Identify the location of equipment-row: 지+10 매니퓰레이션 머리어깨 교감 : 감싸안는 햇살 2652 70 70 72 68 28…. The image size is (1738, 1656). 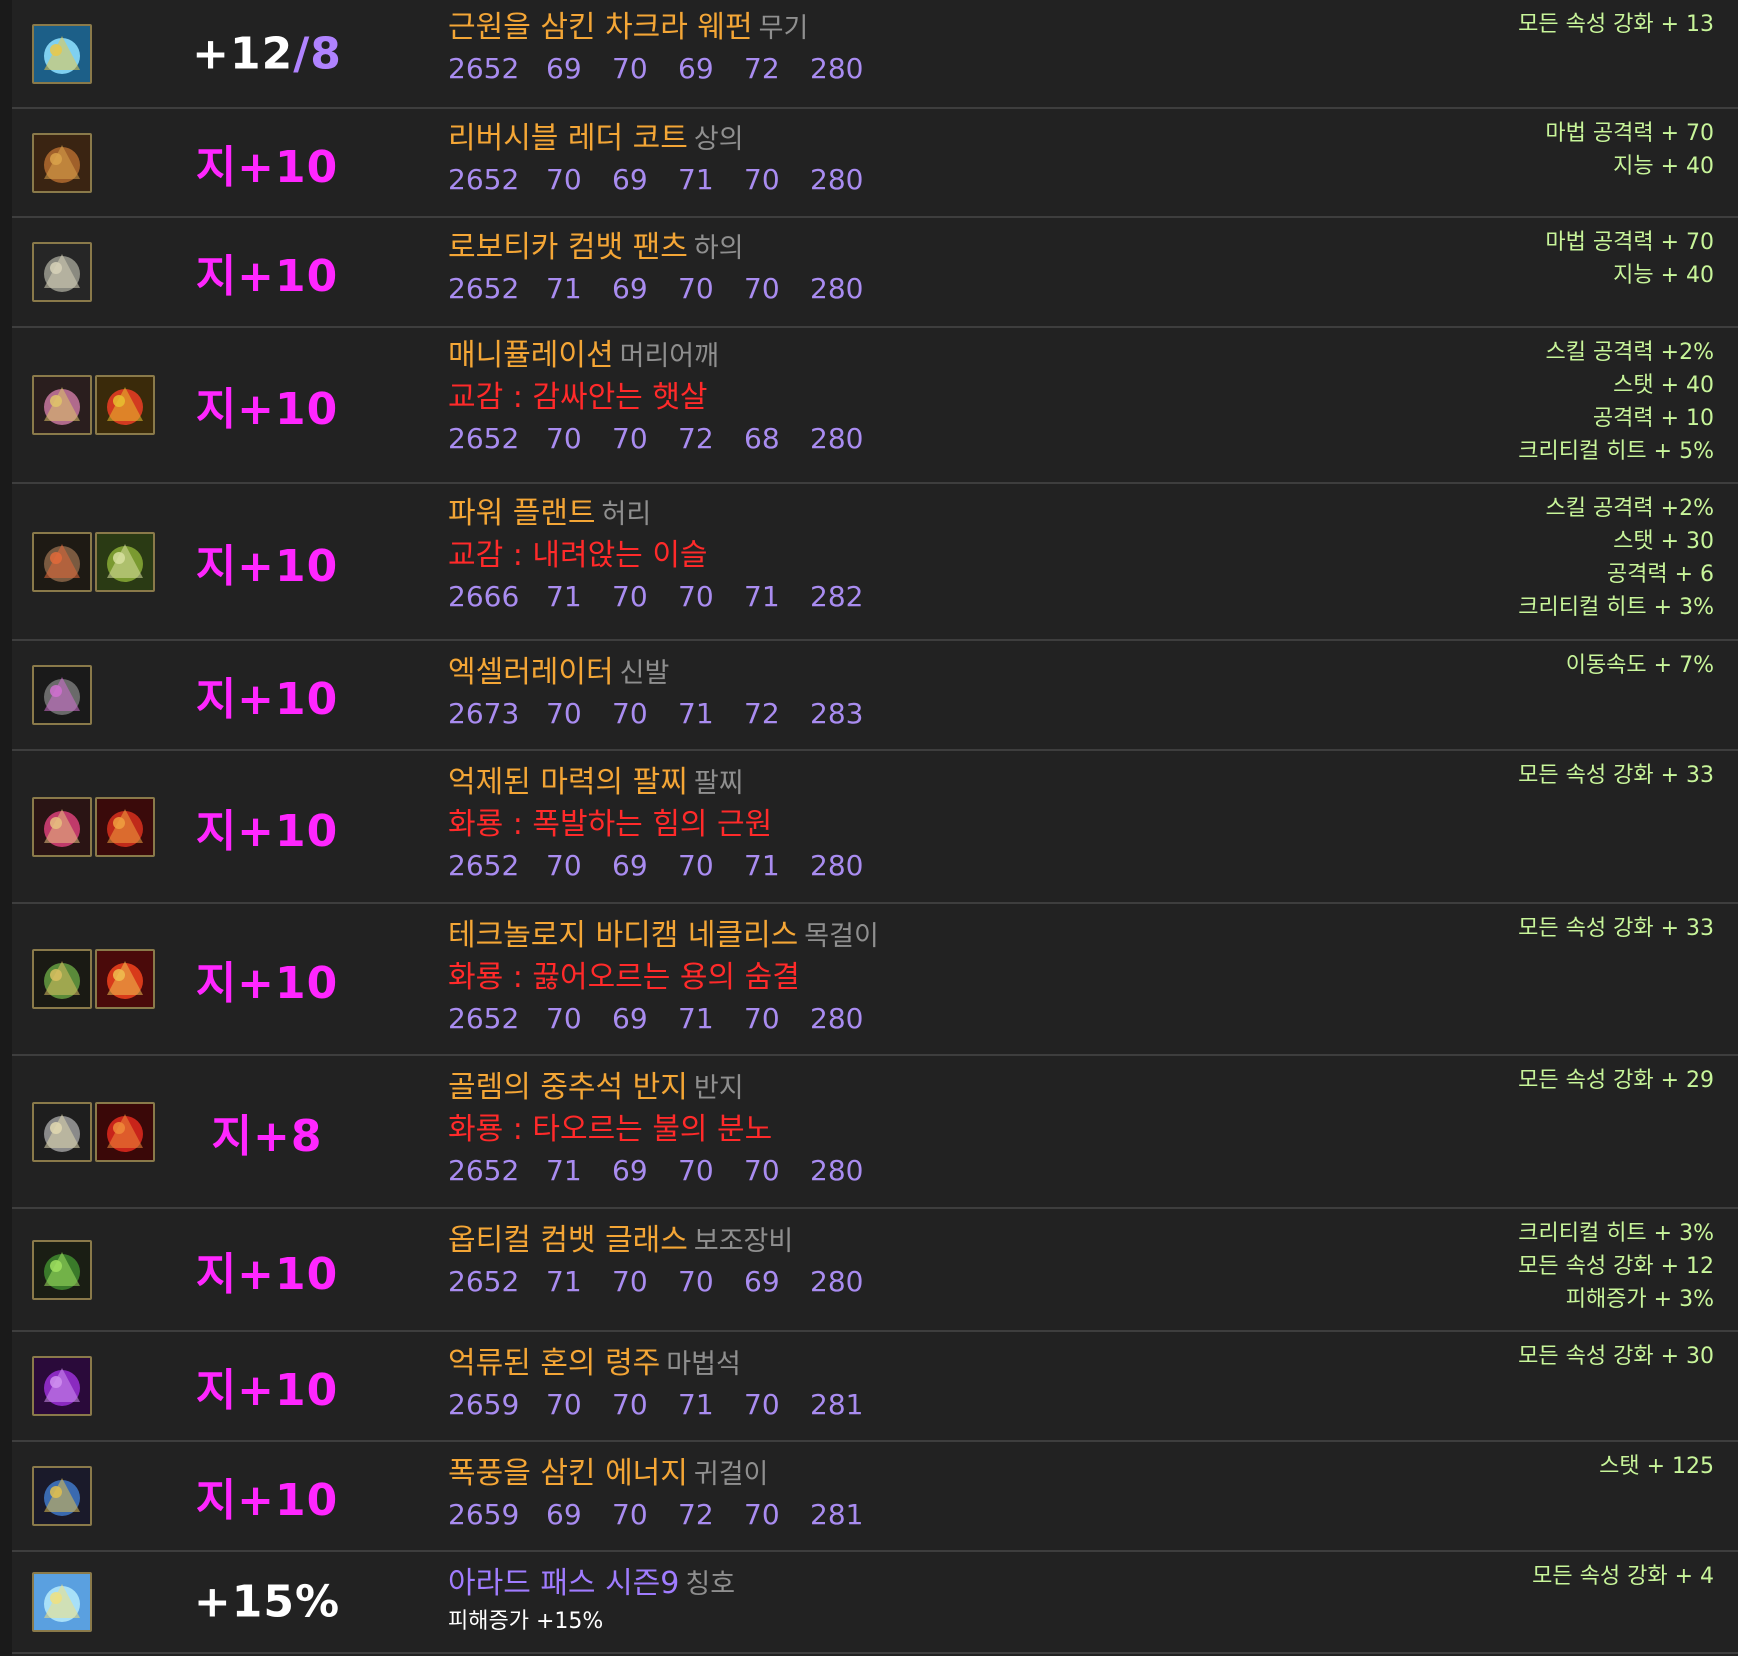
(875, 406).